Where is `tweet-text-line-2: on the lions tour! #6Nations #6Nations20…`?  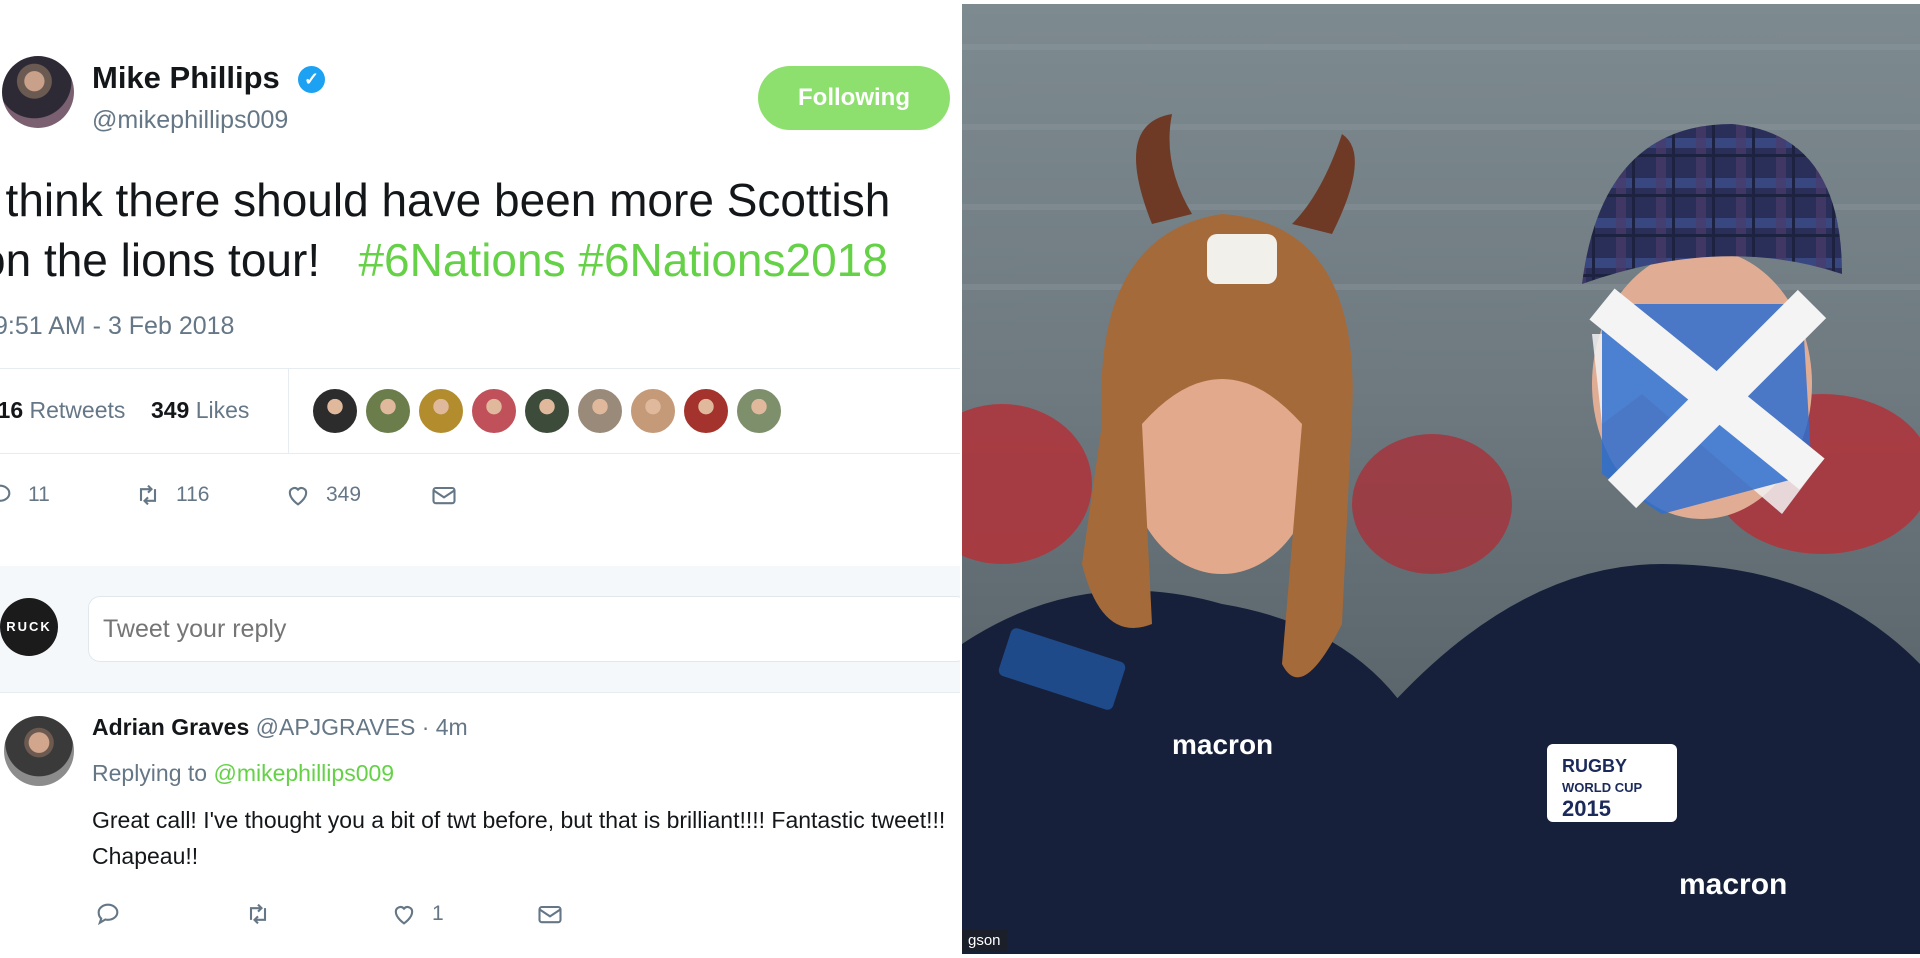
tweet-text-line-2: on the lions tour! #6Nations #6Nations20… is located at coordinates (480, 260).